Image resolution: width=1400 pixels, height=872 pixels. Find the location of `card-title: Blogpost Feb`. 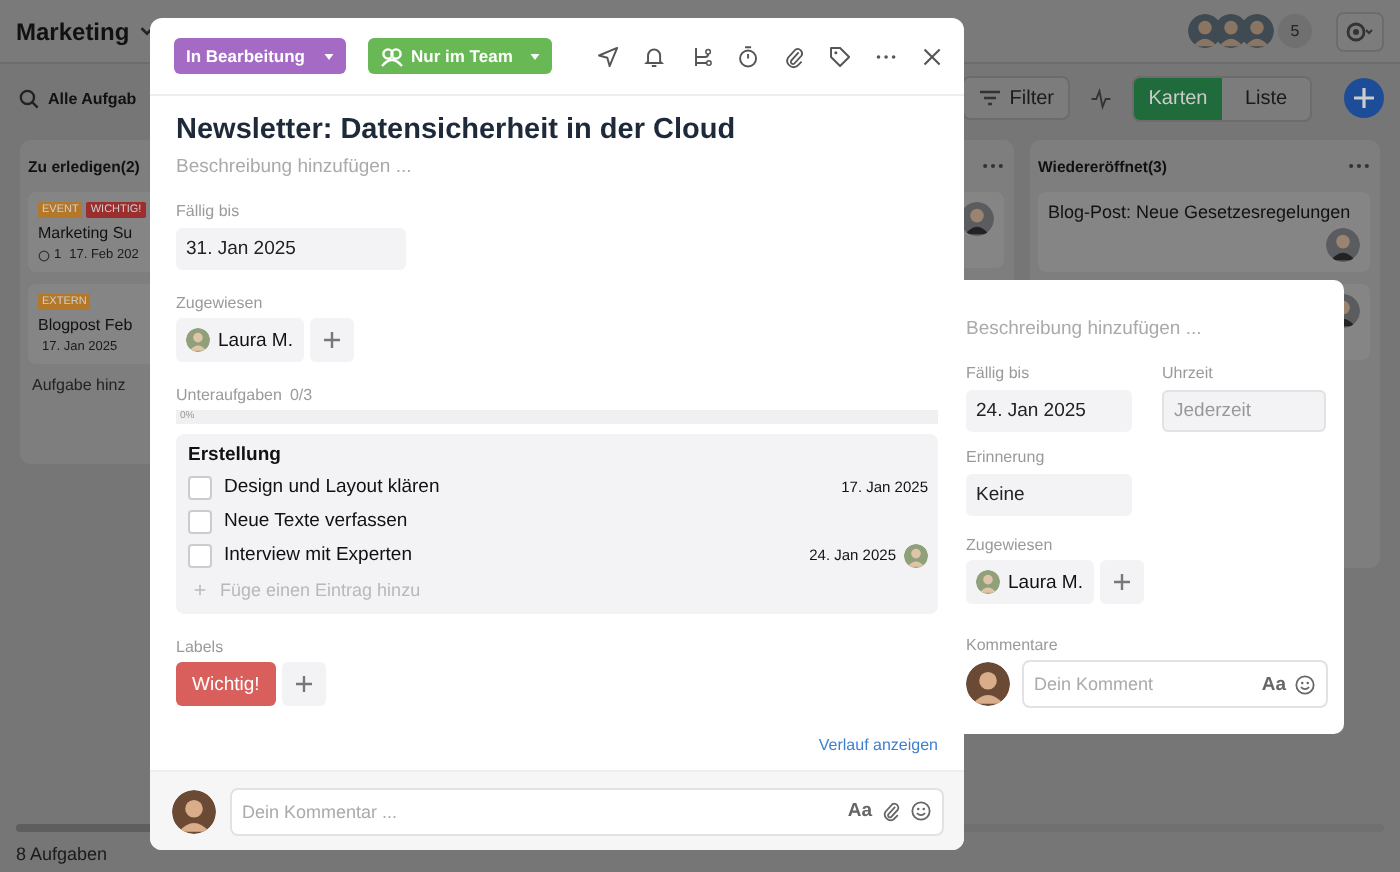

card-title: Blogpost Feb is located at coordinates (86, 325).